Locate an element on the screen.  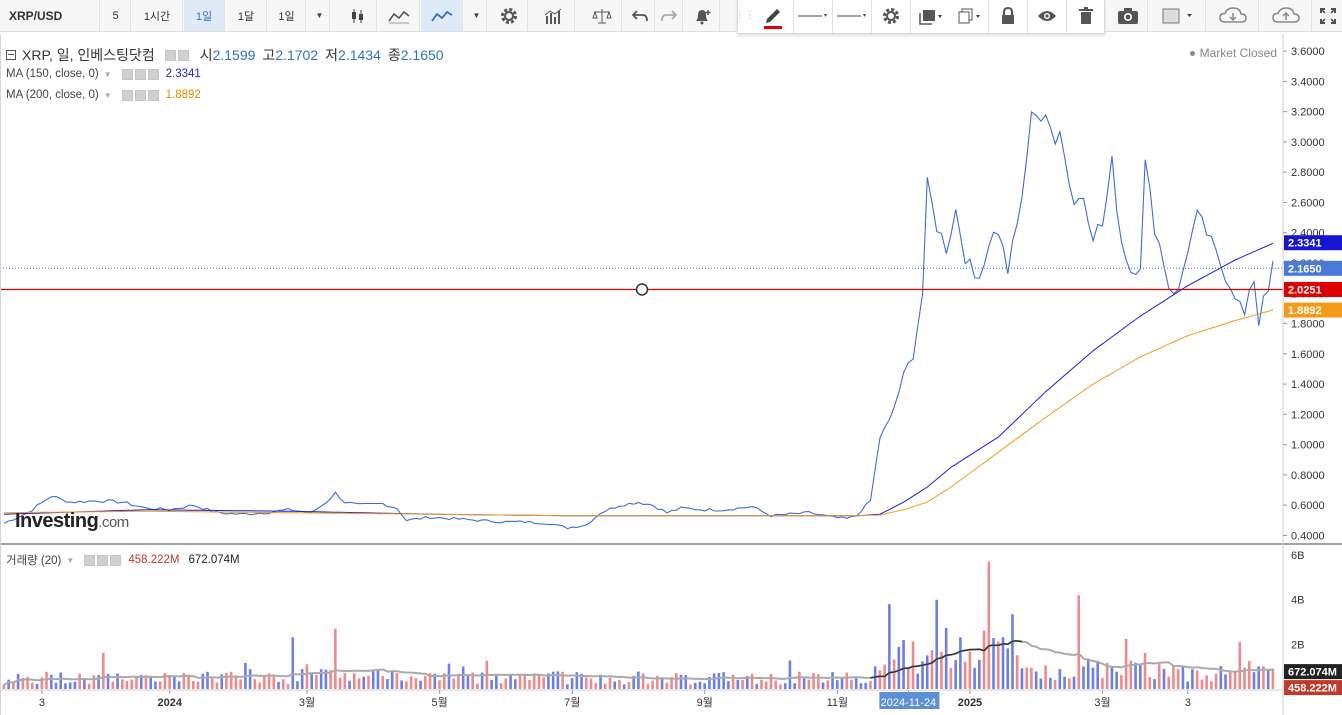
x-tick-label: 7월 is located at coordinates (572, 702).